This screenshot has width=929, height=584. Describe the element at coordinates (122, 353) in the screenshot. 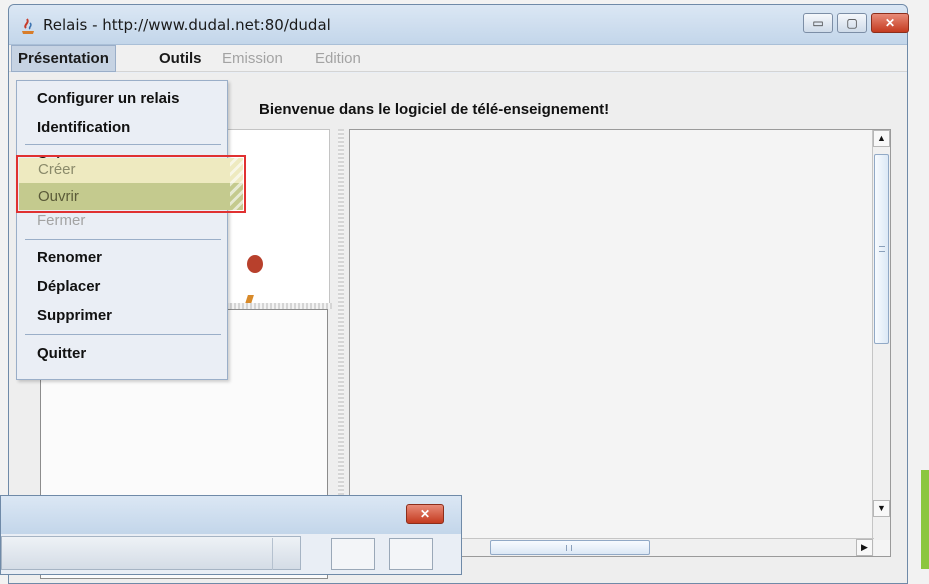

I see `menu-item-quitter: Quitter` at that location.